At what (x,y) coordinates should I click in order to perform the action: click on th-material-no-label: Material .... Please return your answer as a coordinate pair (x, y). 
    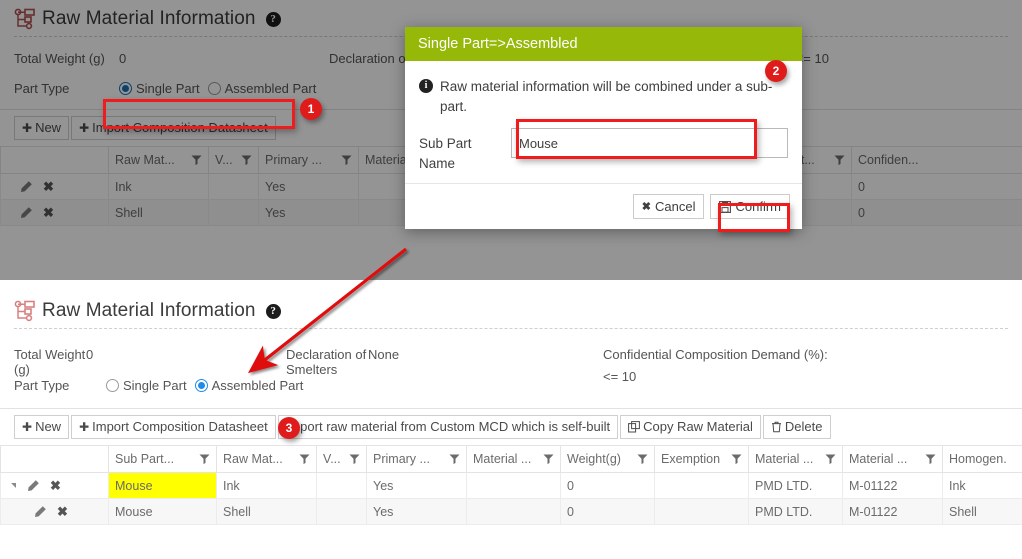
    Looking at the image, I should click on (878, 459).